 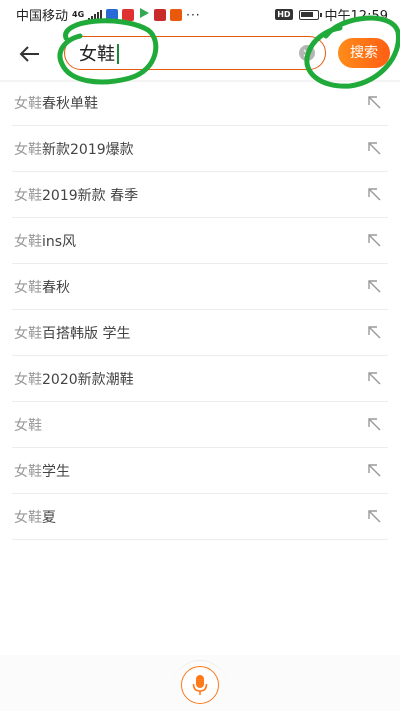 I want to click on voice-search-button, so click(x=200, y=684).